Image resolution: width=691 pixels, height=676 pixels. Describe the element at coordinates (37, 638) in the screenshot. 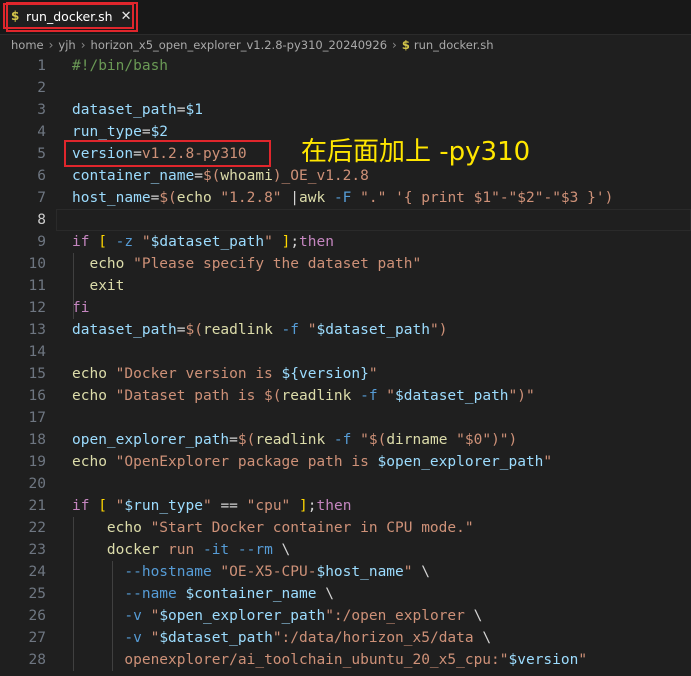

I see `line-number: 27` at that location.